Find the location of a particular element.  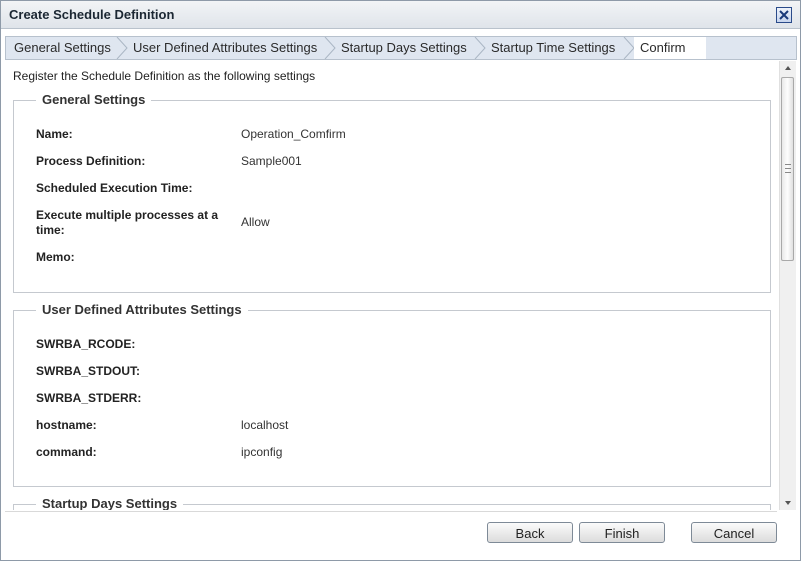

memo-label: Memo: is located at coordinates (55, 257).